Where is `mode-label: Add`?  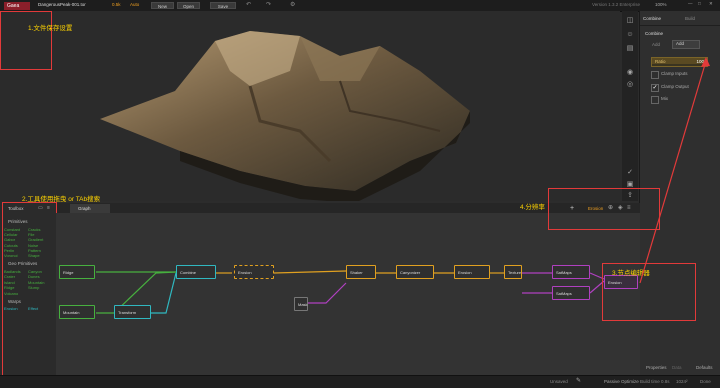 mode-label: Add is located at coordinates (656, 44).